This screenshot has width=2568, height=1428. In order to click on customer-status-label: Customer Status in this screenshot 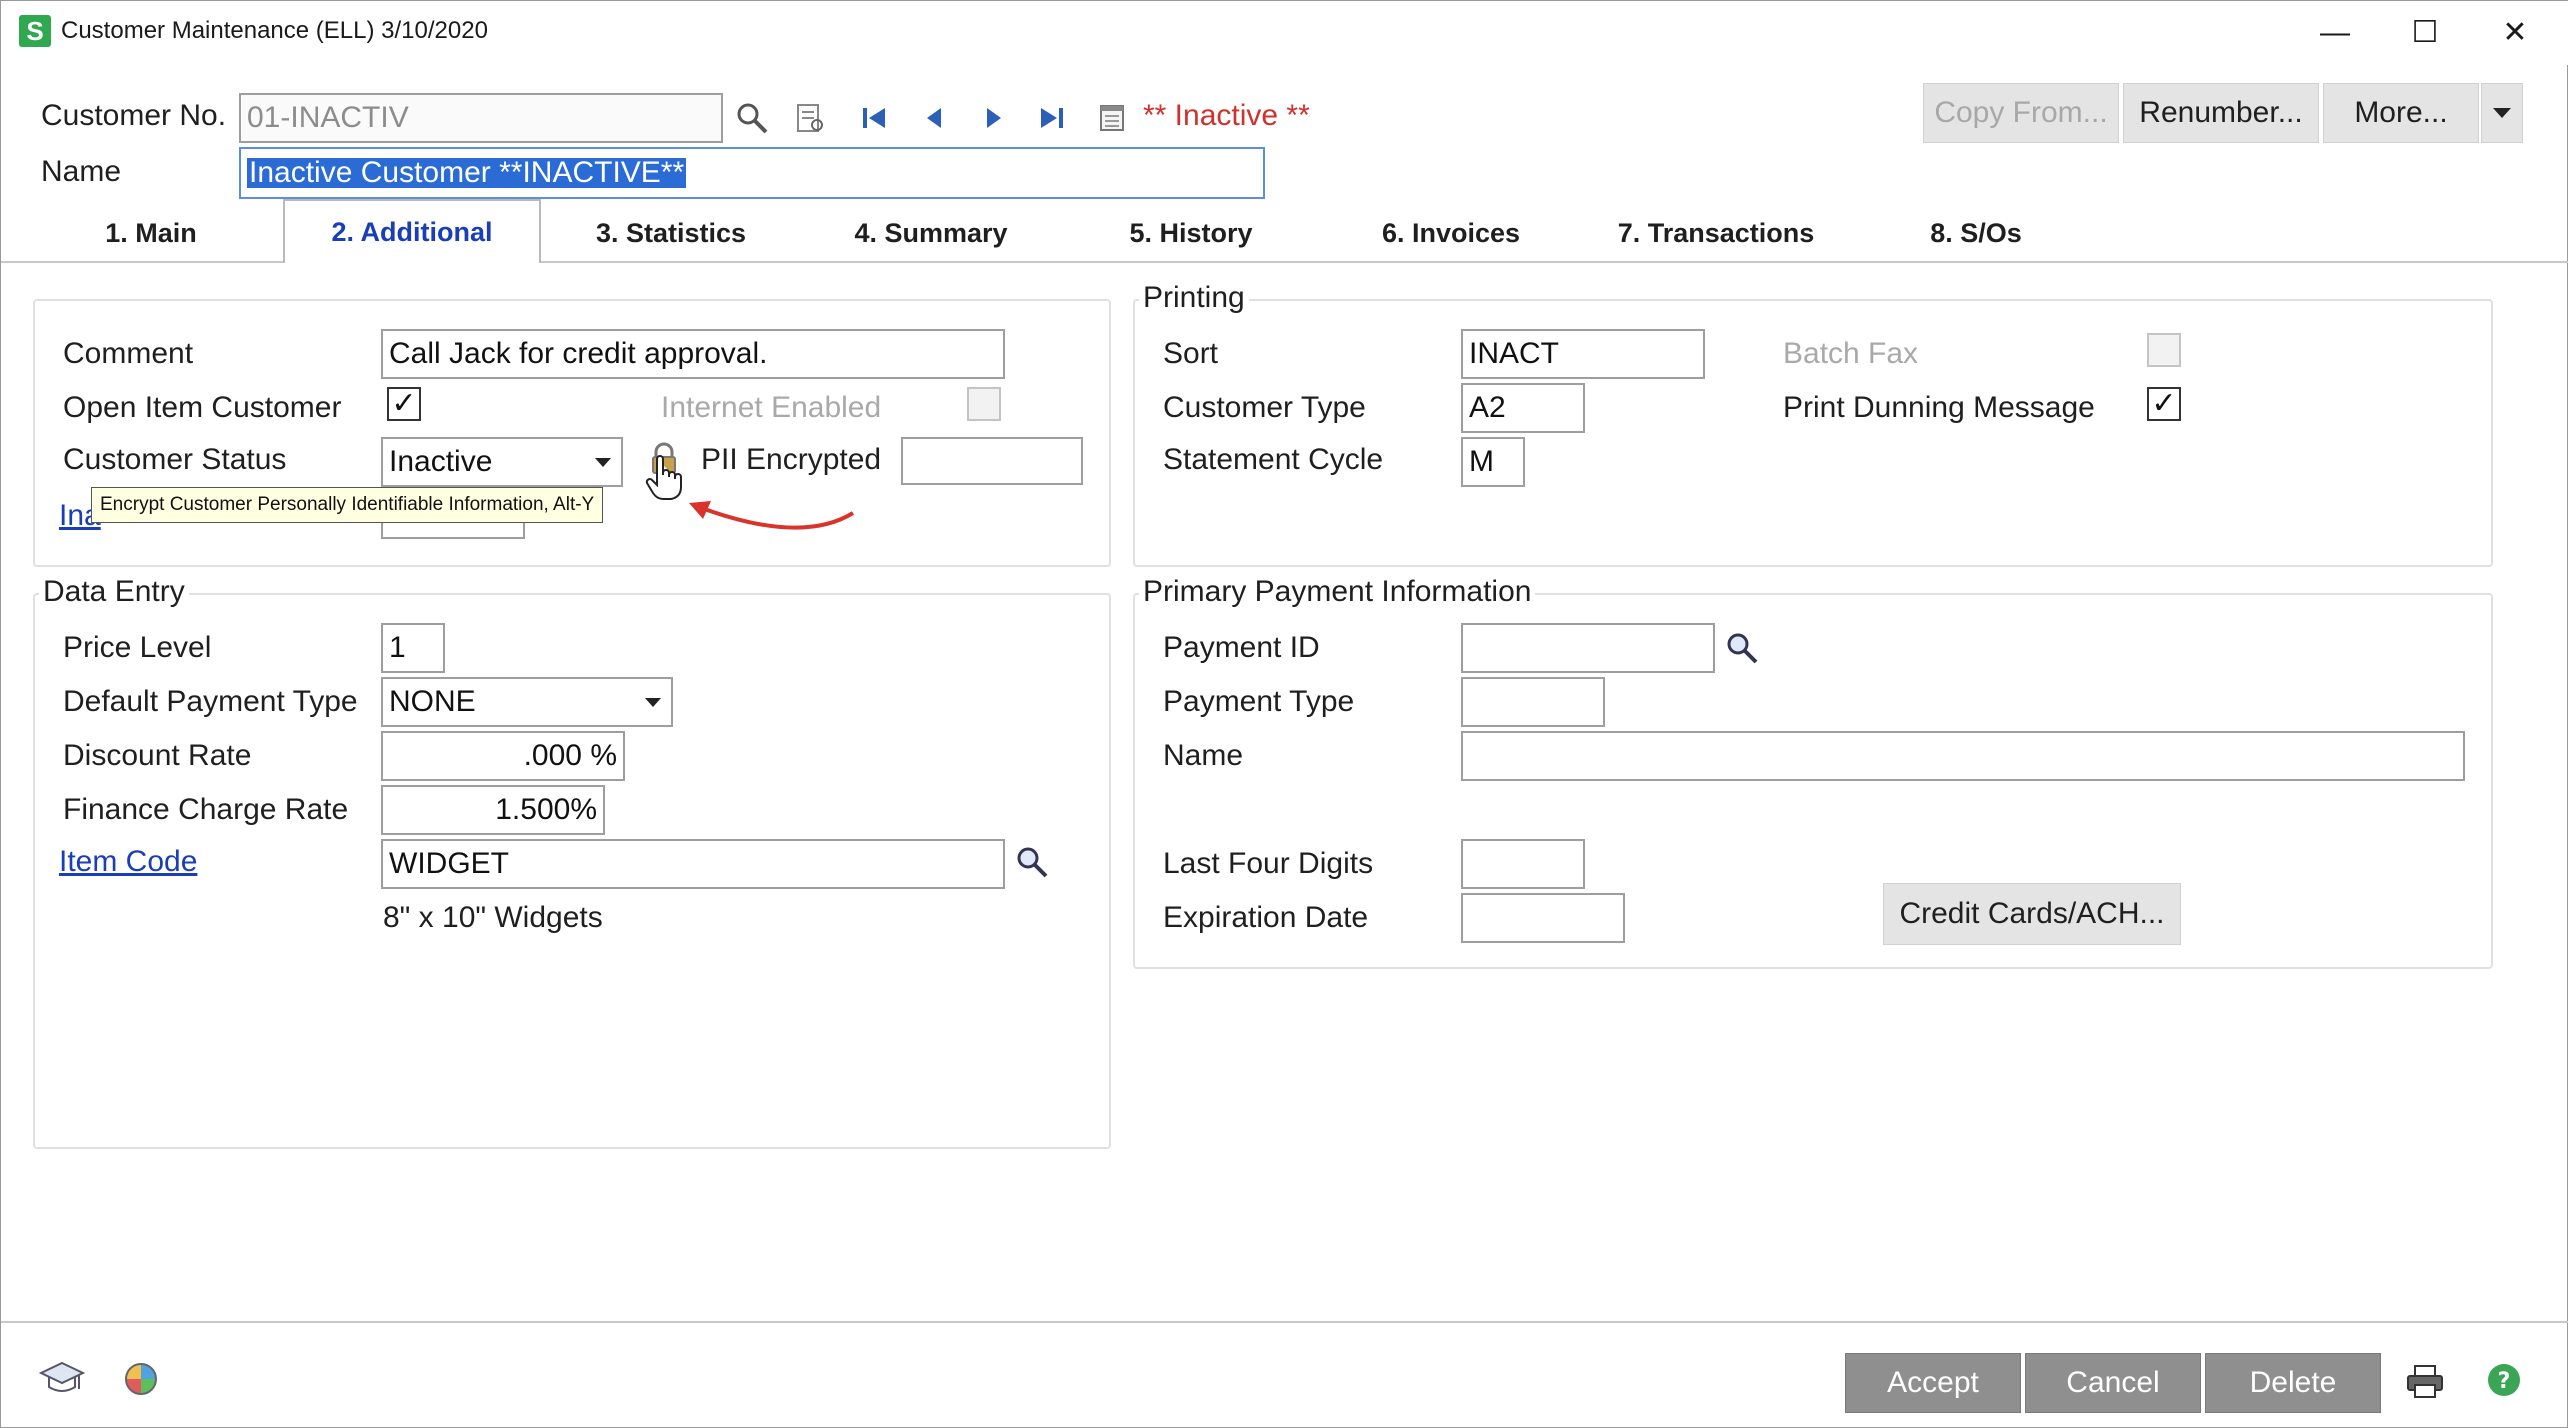, I will do `click(175, 459)`.